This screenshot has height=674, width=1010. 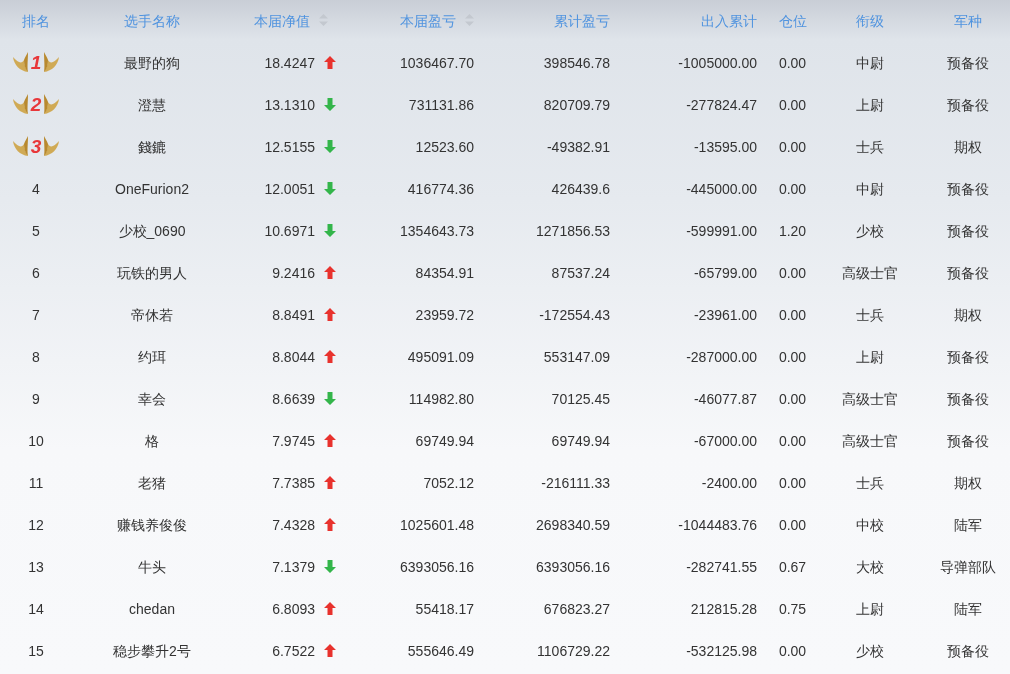 What do you see at coordinates (36, 20) in the screenshot?
I see `column-header: 排名` at bounding box center [36, 20].